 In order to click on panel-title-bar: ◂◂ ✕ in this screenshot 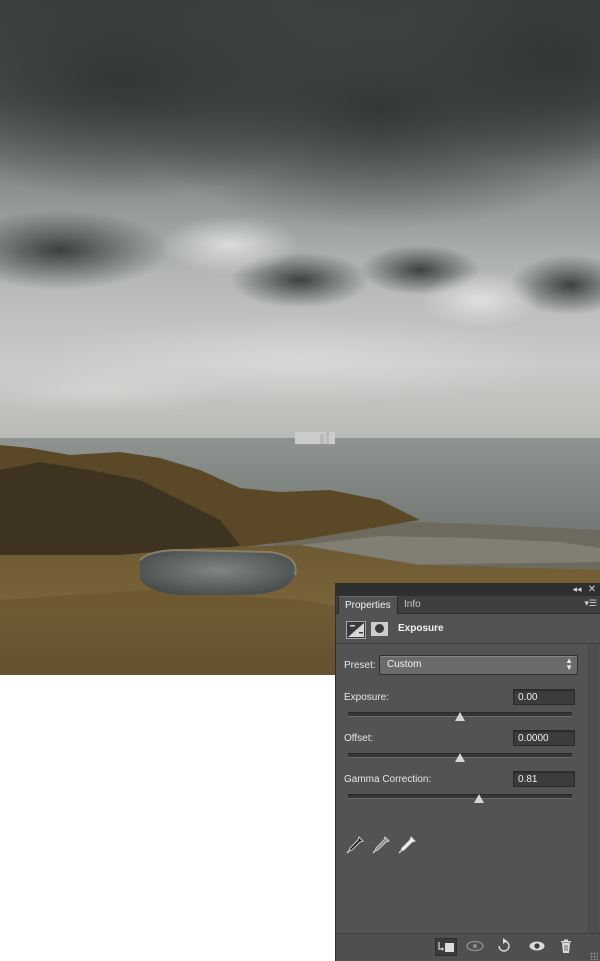, I will do `click(468, 589)`.